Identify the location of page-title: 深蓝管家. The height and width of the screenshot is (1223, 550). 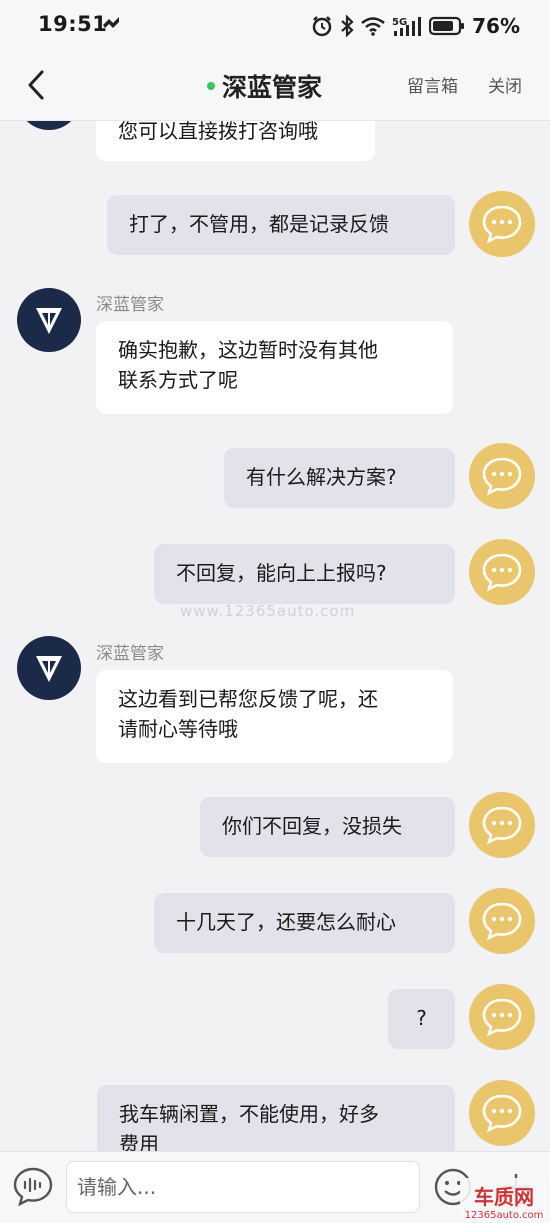
(272, 87).